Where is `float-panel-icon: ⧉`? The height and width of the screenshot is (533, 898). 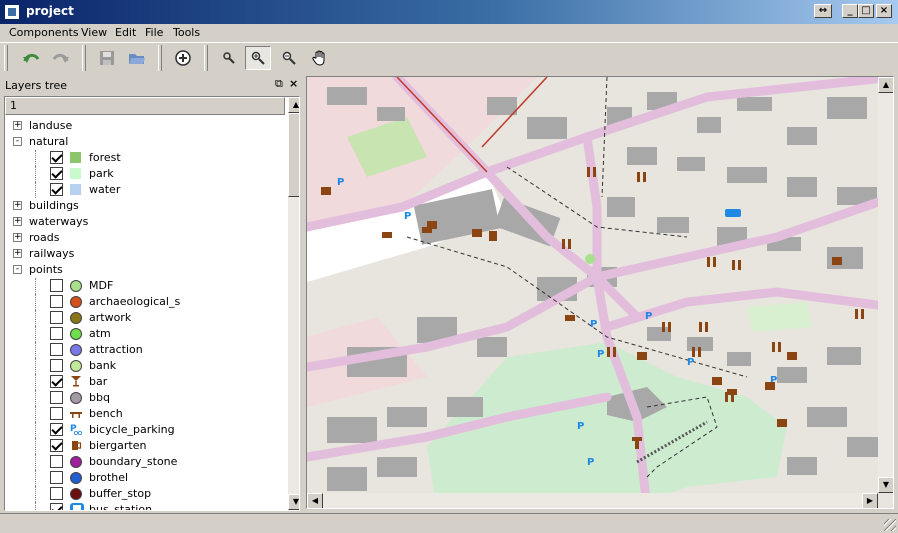
float-panel-icon: ⧉ is located at coordinates (279, 84).